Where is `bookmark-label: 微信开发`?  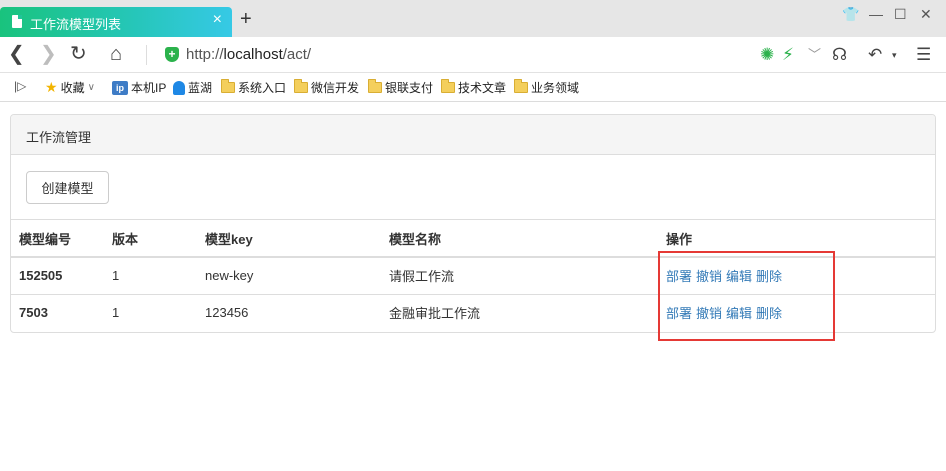 bookmark-label: 微信开发 is located at coordinates (335, 88).